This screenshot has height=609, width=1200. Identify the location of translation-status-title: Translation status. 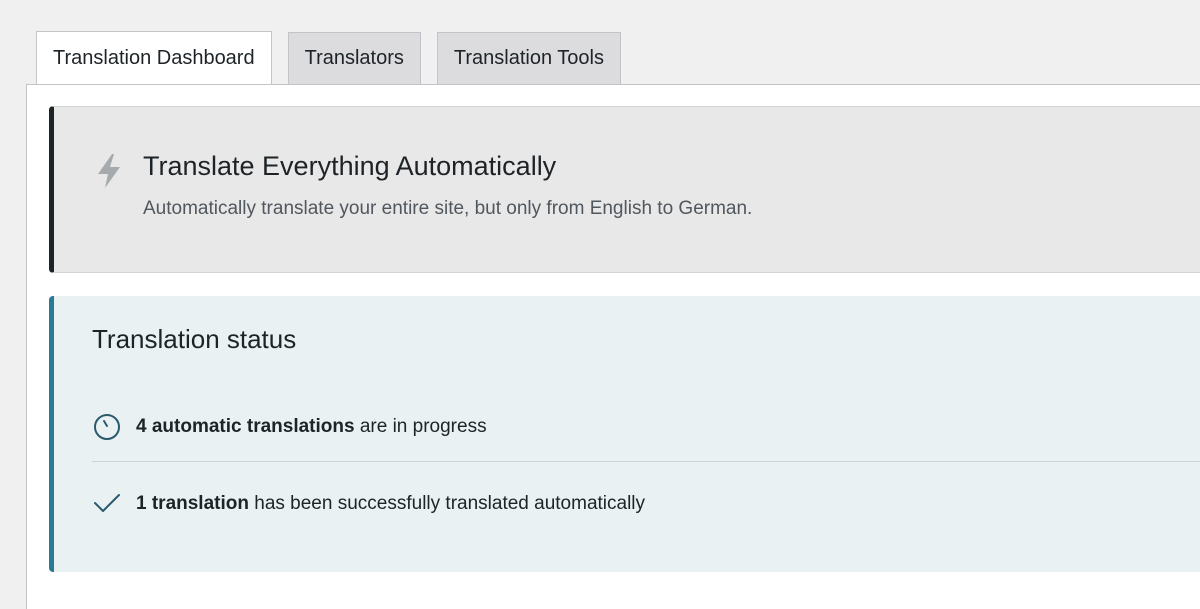
(194, 339).